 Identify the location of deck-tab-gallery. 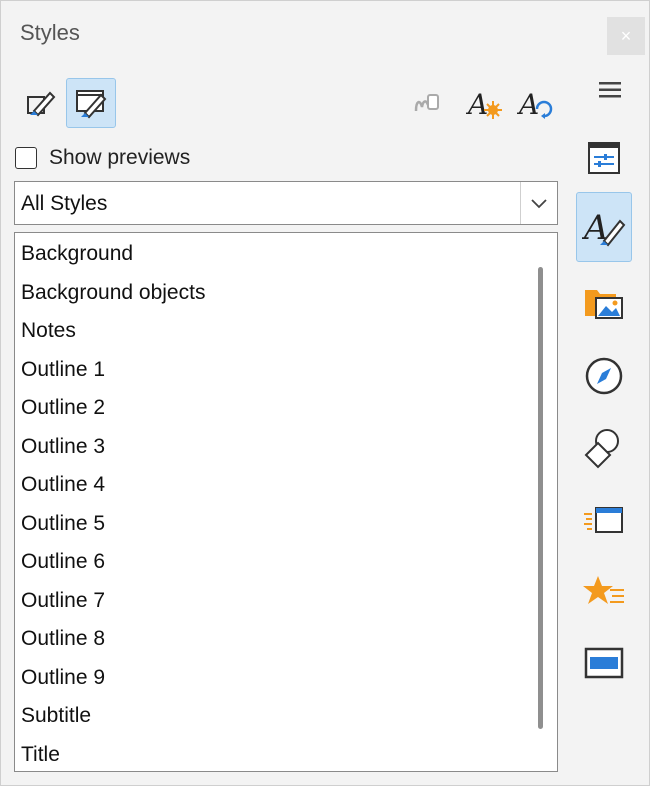
(604, 302).